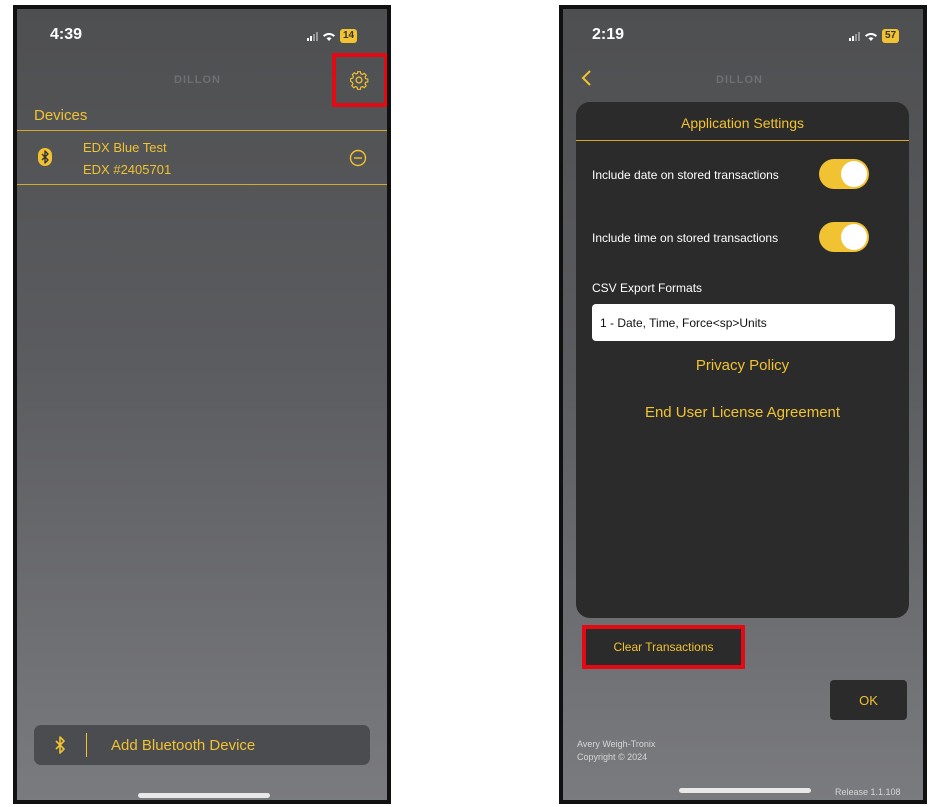  I want to click on status-icons: 14, so click(332, 36).